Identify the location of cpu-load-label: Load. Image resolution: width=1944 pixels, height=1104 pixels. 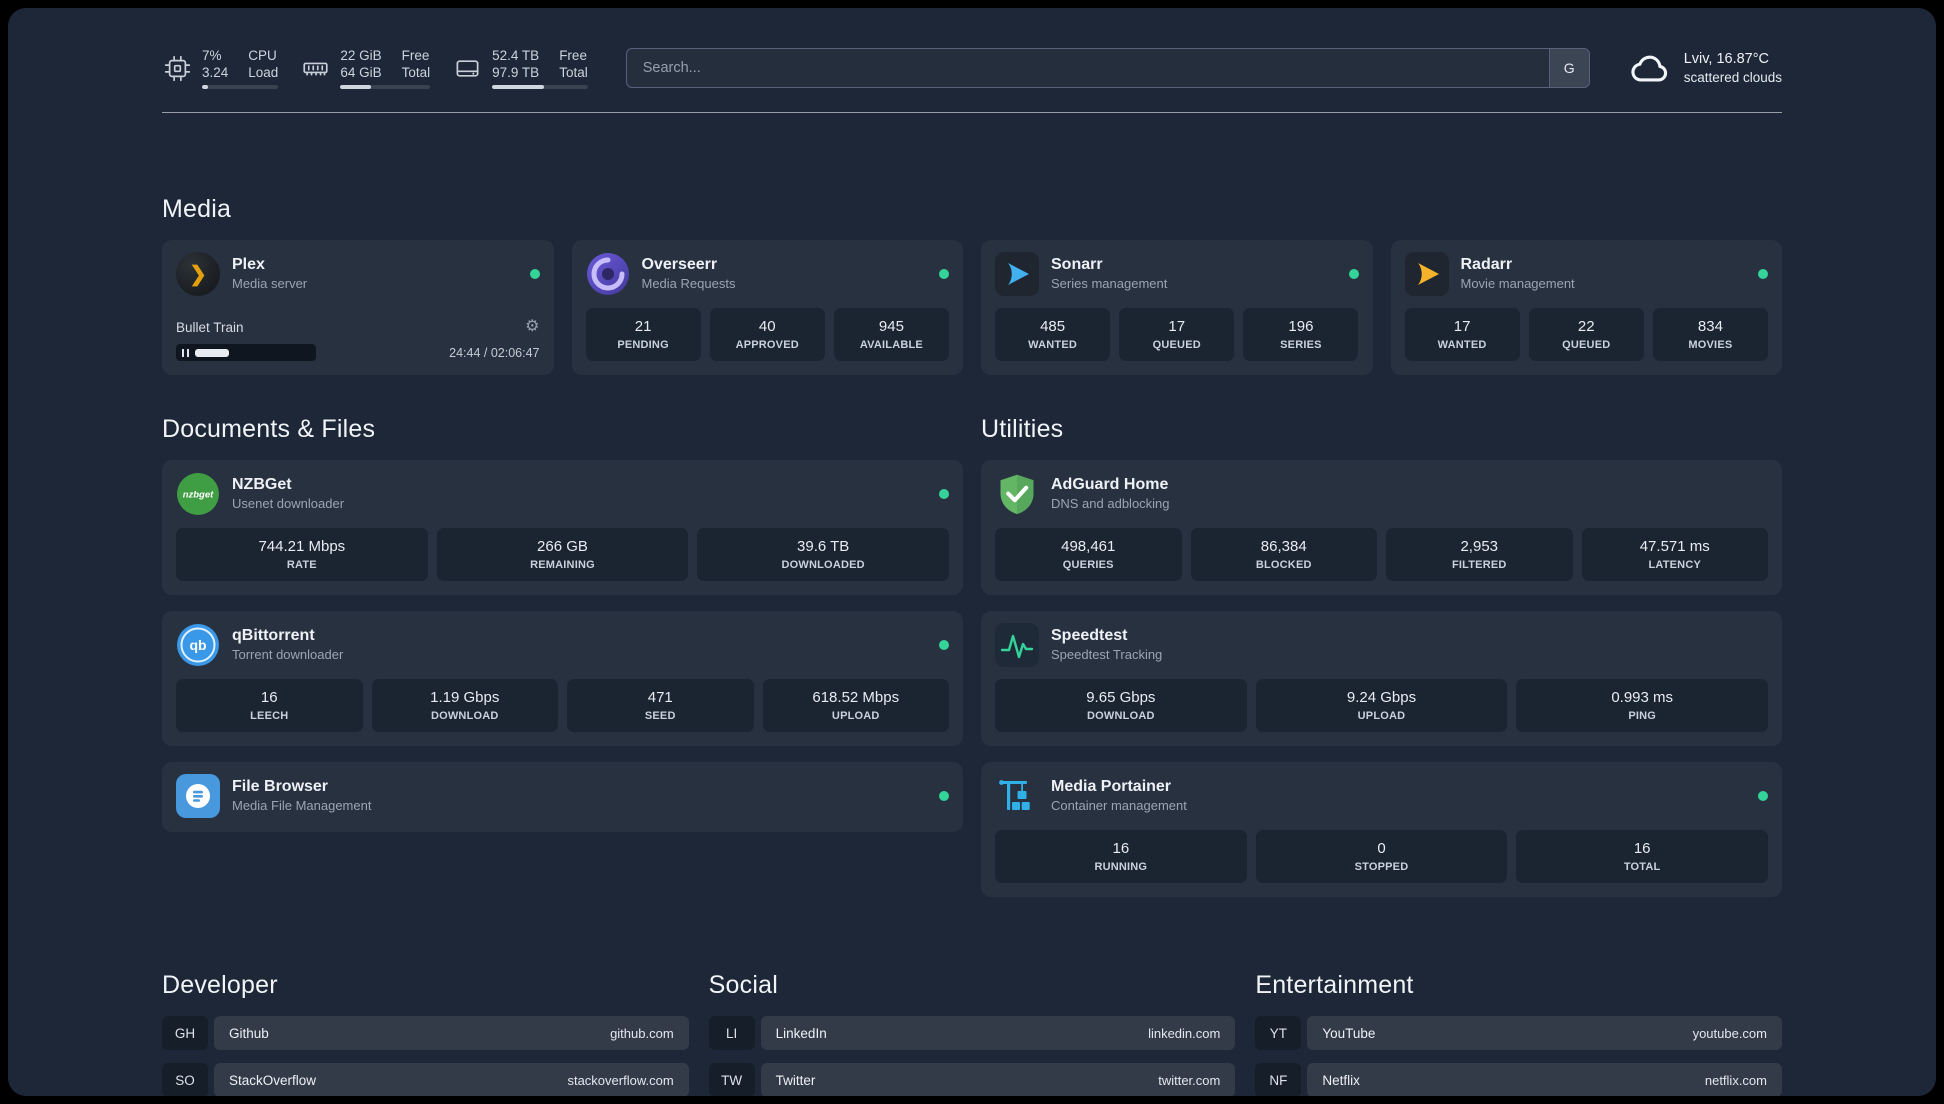
(263, 72).